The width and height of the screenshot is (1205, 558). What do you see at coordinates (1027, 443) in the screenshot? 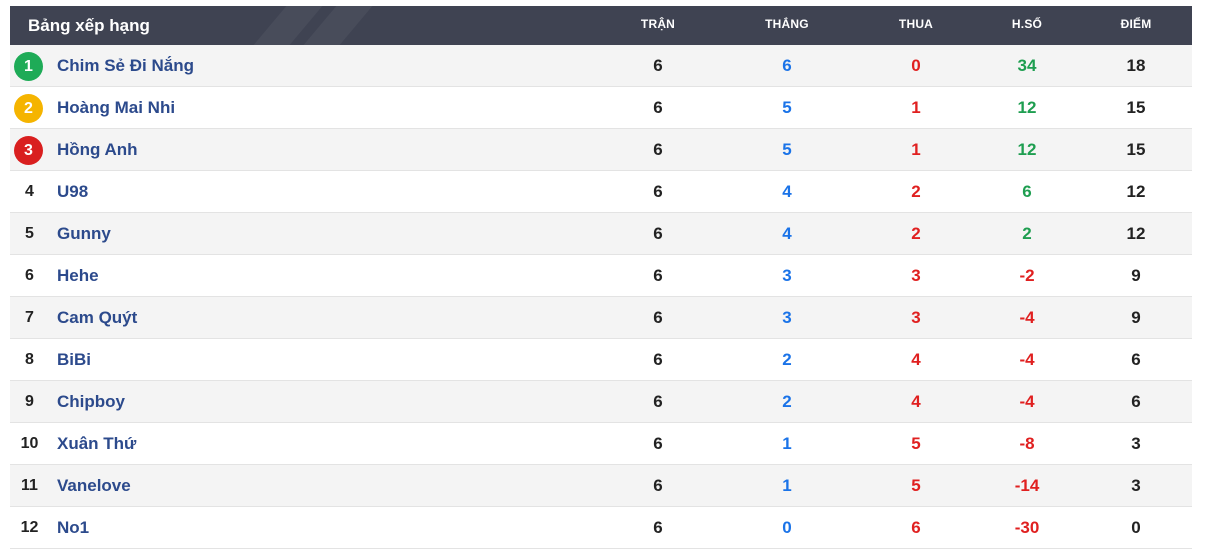
I see `goal-difference-value: -8` at bounding box center [1027, 443].